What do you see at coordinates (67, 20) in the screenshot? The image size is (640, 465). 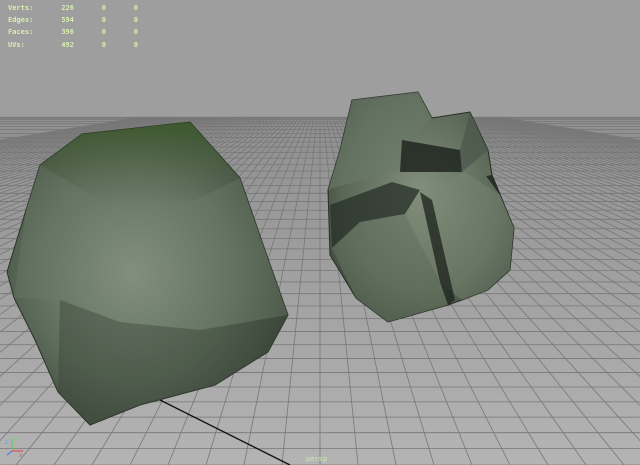 I see `hud-value: 594` at bounding box center [67, 20].